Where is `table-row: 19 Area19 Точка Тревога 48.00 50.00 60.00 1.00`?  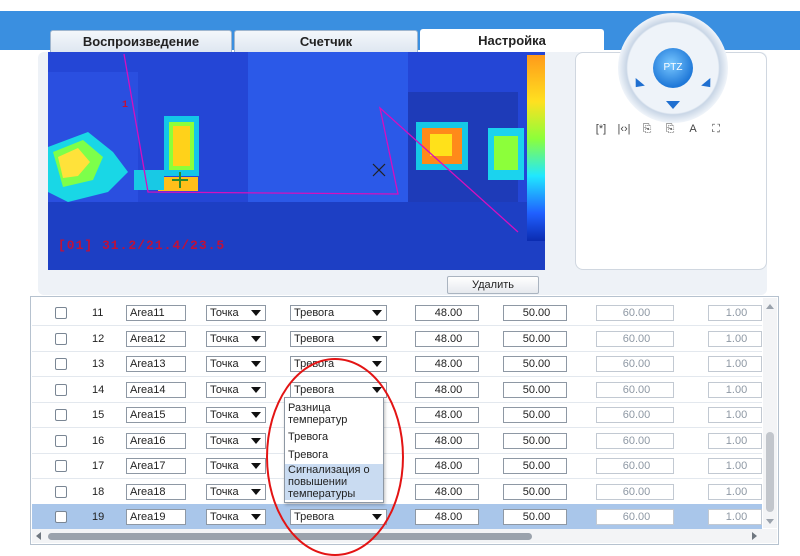 table-row: 19 Area19 Точка Тревога 48.00 50.00 60.00 1.00 is located at coordinates (397, 517).